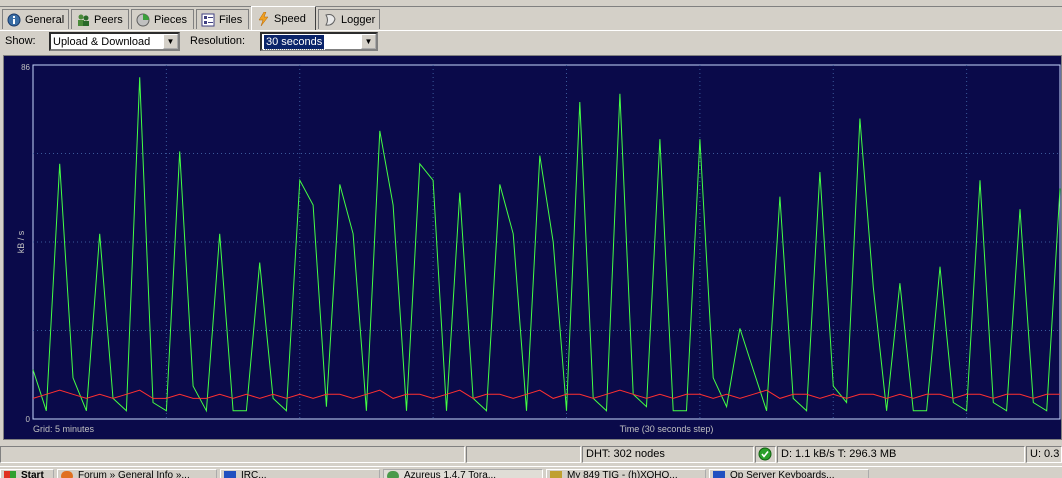  Describe the element at coordinates (14, 20) in the screenshot. I see `info-icon` at that location.